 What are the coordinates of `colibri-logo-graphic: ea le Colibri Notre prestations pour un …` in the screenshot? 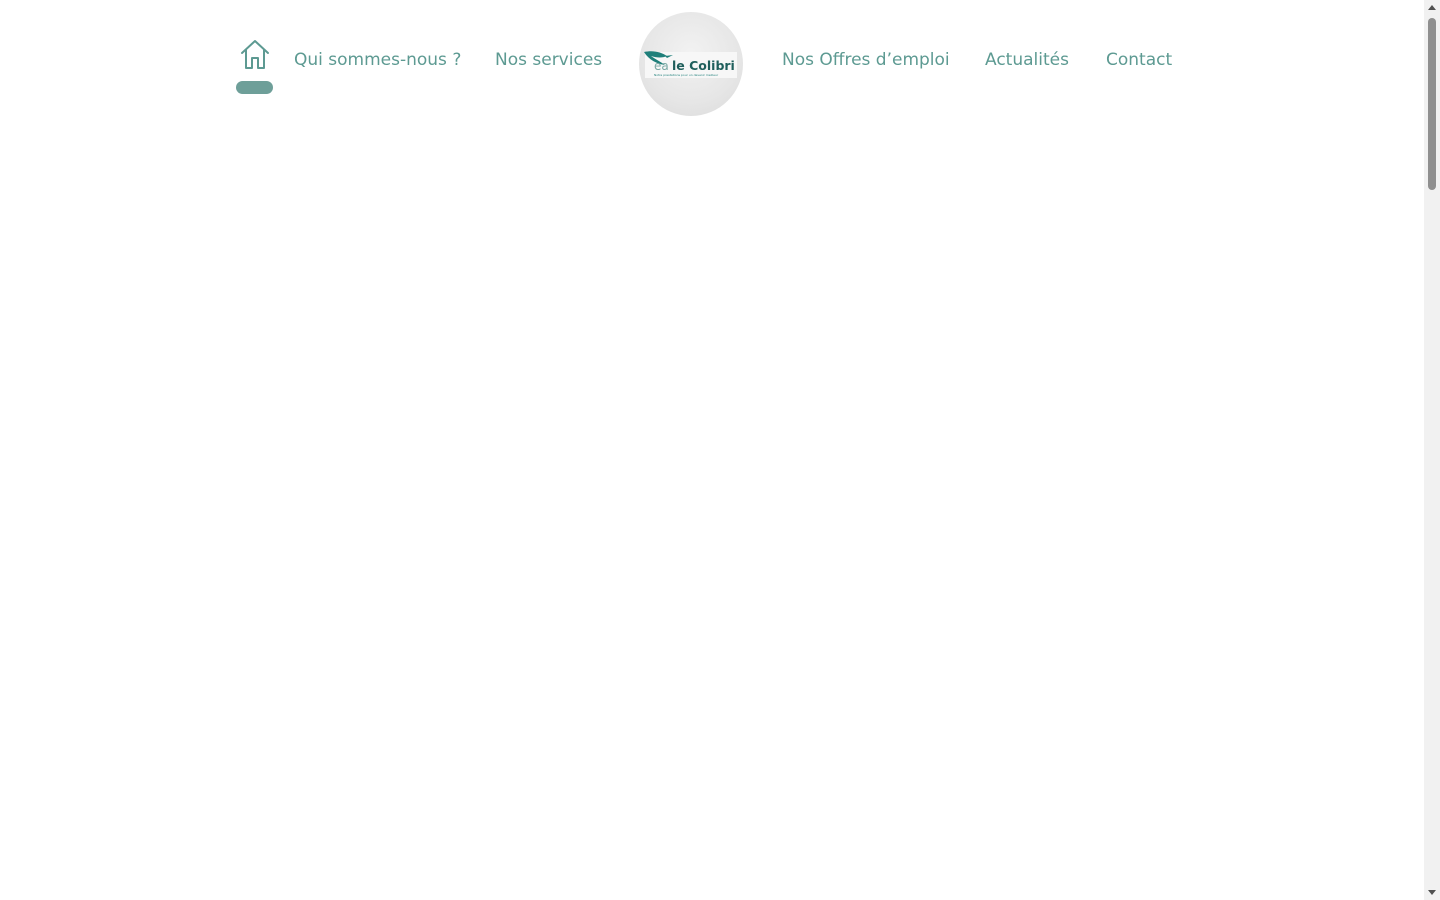 It's located at (690, 64).